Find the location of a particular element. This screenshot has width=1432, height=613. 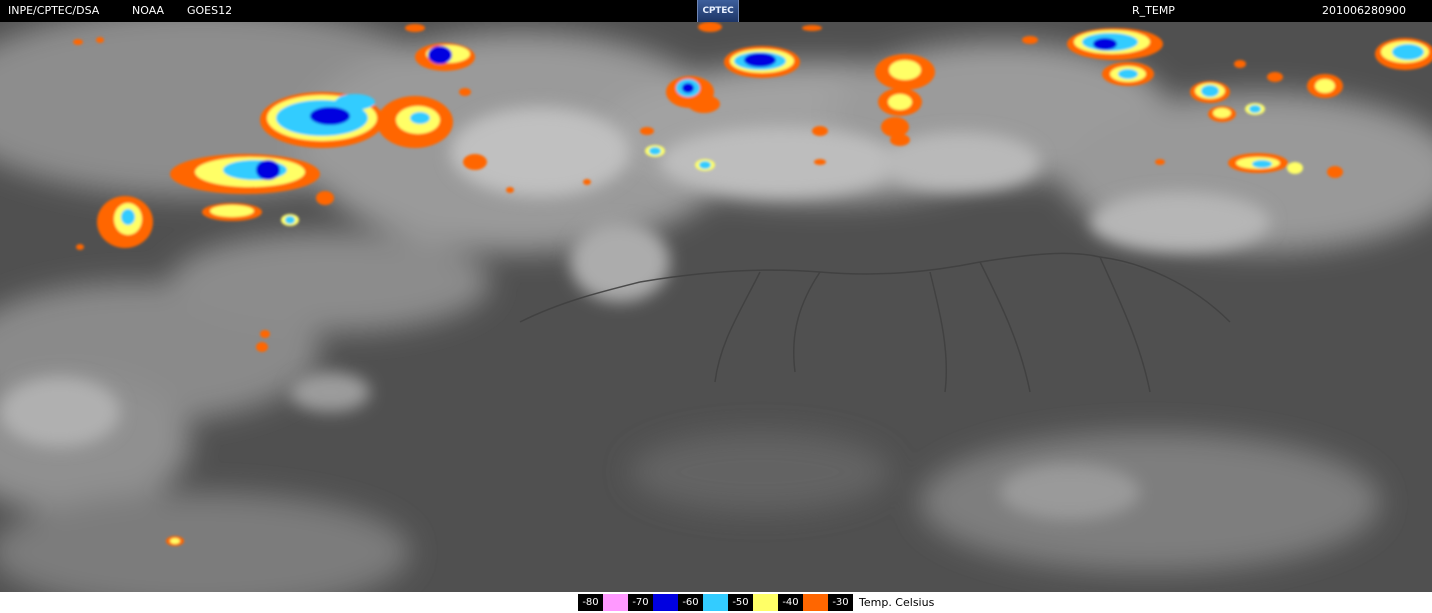

legend-label: -40 is located at coordinates (790, 602).